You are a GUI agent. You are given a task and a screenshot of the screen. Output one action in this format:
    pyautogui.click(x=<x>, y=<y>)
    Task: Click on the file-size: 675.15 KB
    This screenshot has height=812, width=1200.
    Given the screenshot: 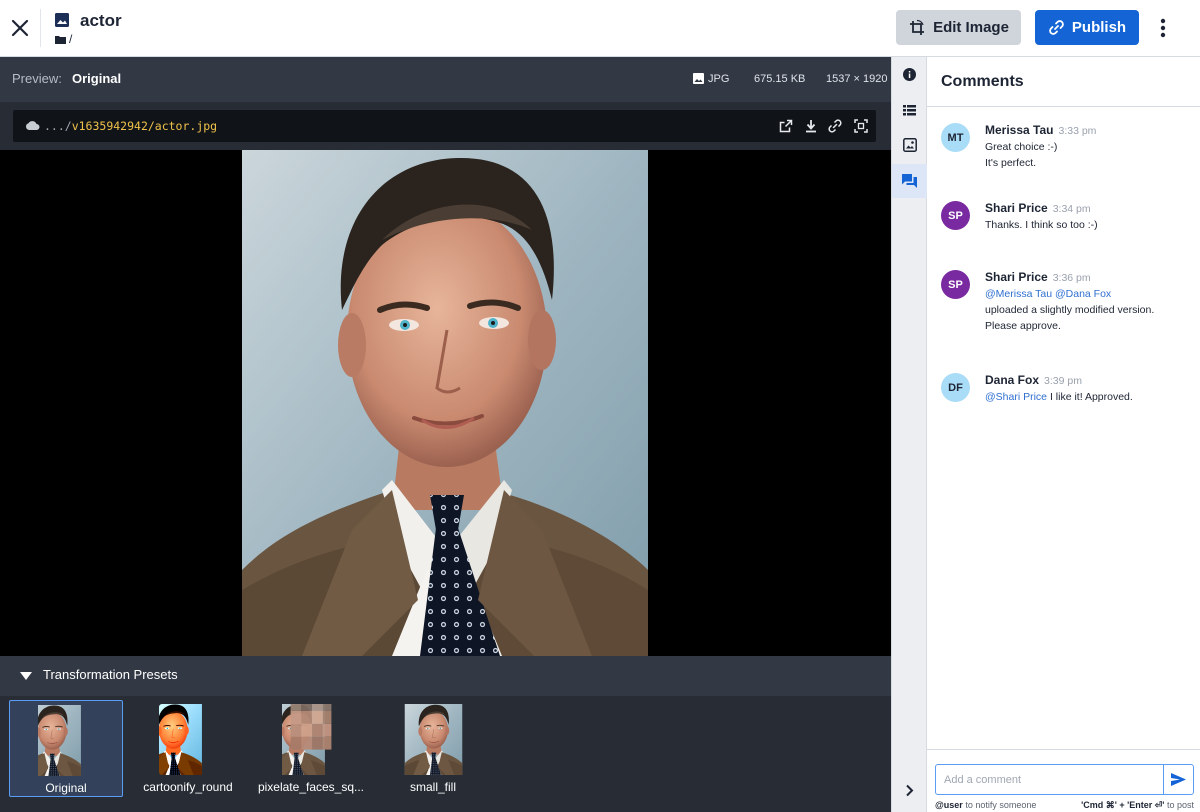 What is the action you would take?
    pyautogui.click(x=780, y=79)
    